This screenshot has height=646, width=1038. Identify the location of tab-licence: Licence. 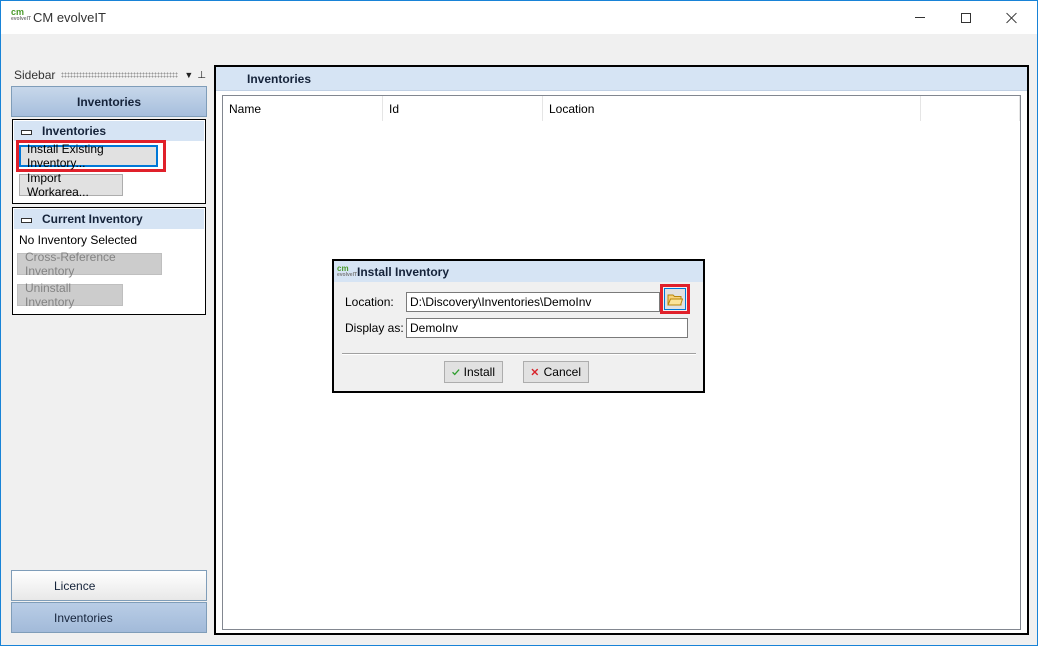
(109, 585).